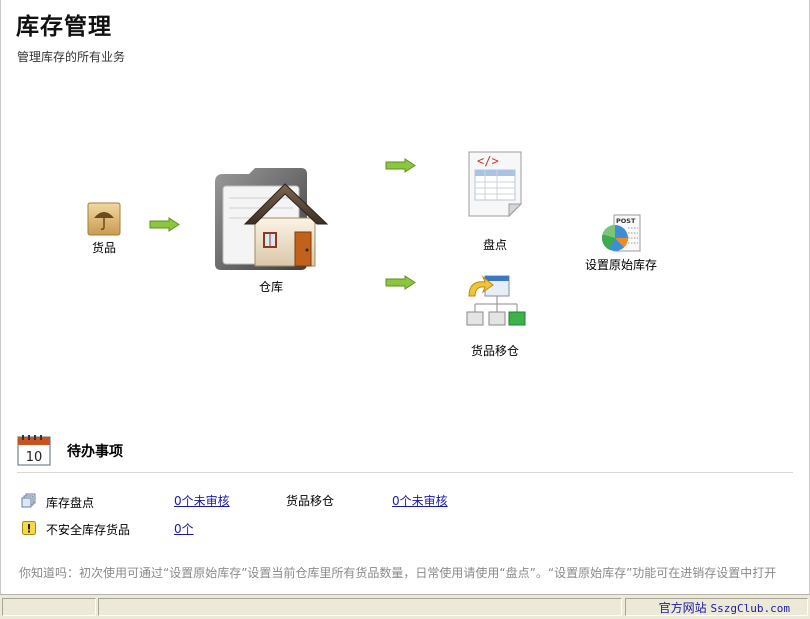 The image size is (810, 619). What do you see at coordinates (405, 472) in the screenshot?
I see `section-divider` at bounding box center [405, 472].